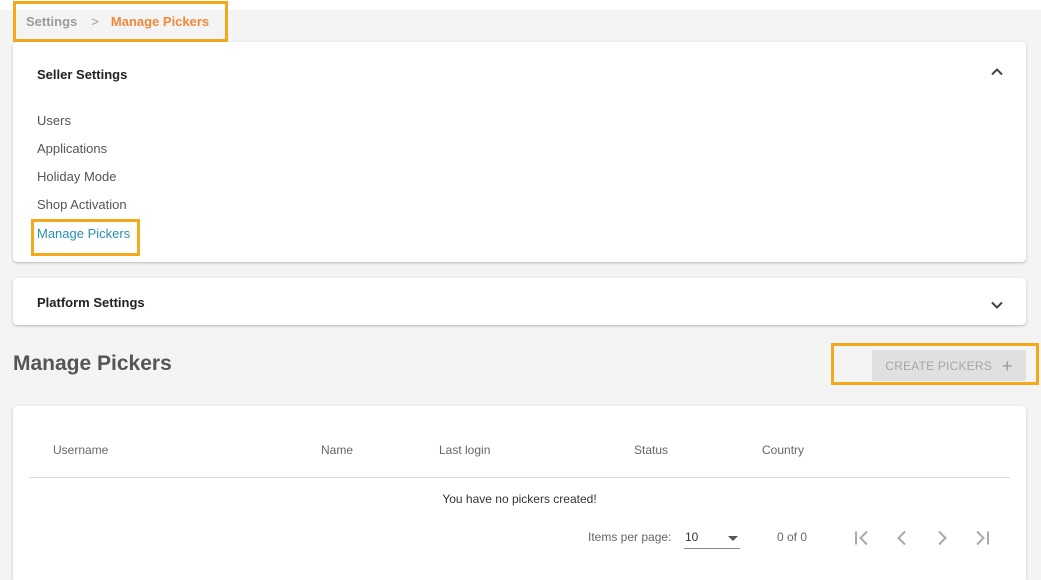 Image resolution: width=1041 pixels, height=580 pixels. What do you see at coordinates (692, 537) in the screenshot?
I see `items-per-page-value: 10` at bounding box center [692, 537].